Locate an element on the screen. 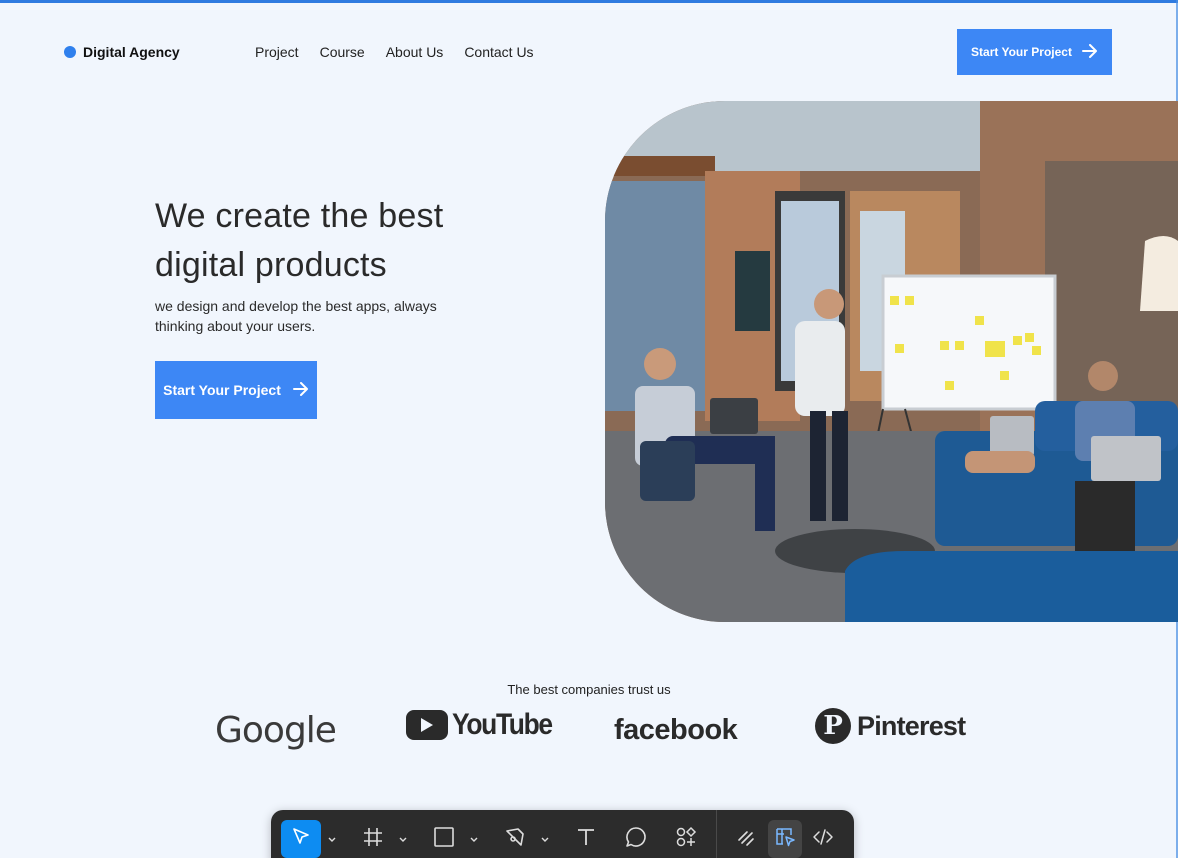 The image size is (1178, 858). header-start-project-button: Start Your Project is located at coordinates (1034, 52).